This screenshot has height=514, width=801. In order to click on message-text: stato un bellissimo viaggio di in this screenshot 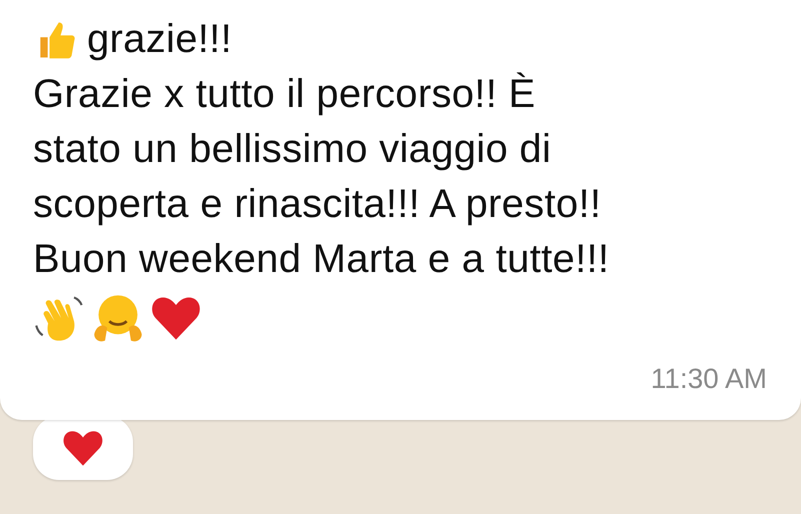, I will do `click(292, 149)`.